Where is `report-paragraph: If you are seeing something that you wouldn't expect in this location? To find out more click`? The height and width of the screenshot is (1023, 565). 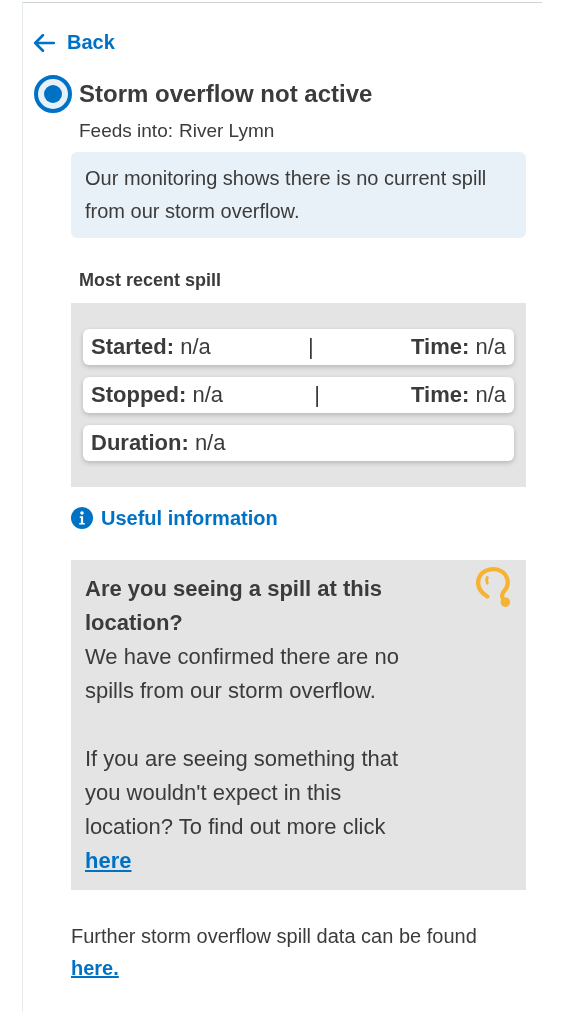
report-paragraph: If you are seeing something that you wouldn't expect in this location? To find out more click is located at coordinates (242, 792).